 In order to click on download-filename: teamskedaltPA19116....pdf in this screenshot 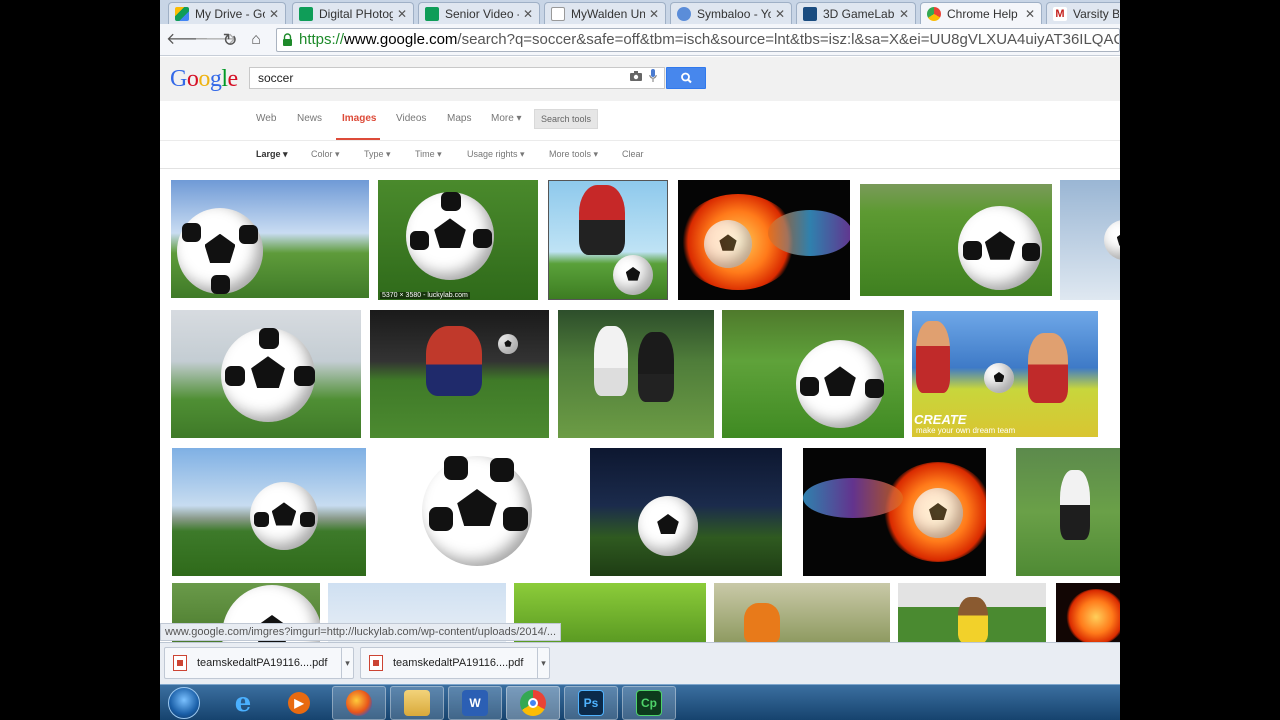, I will do `click(262, 663)`.